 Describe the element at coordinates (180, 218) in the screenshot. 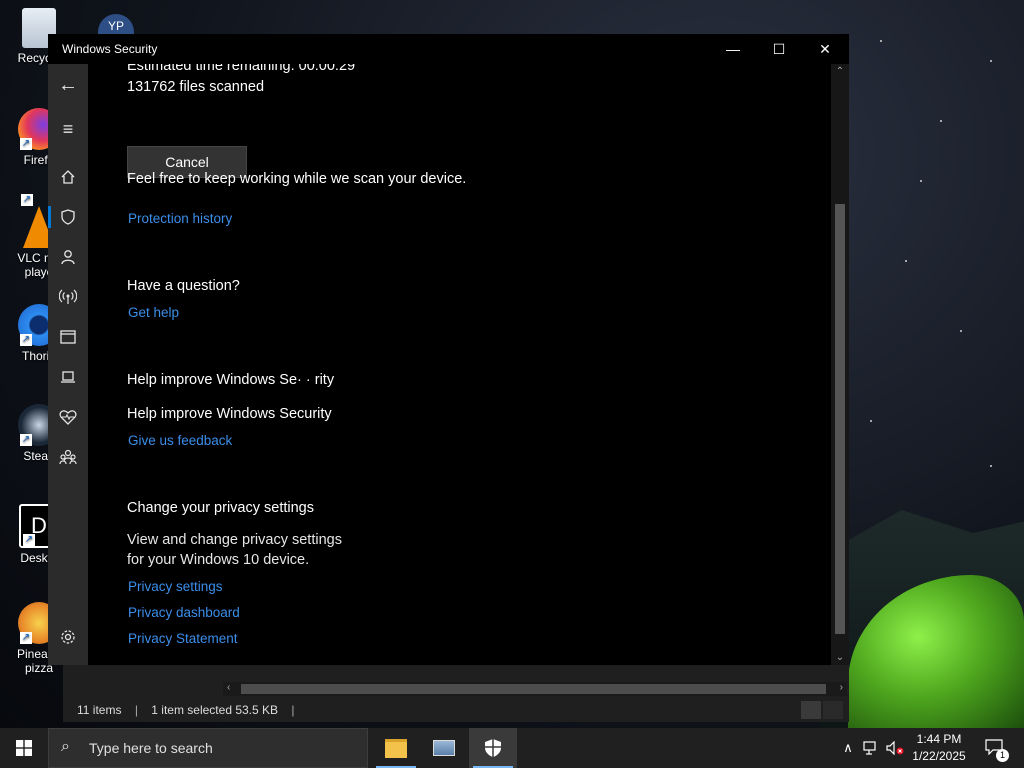

I see `protection-history-link: Protection history` at that location.